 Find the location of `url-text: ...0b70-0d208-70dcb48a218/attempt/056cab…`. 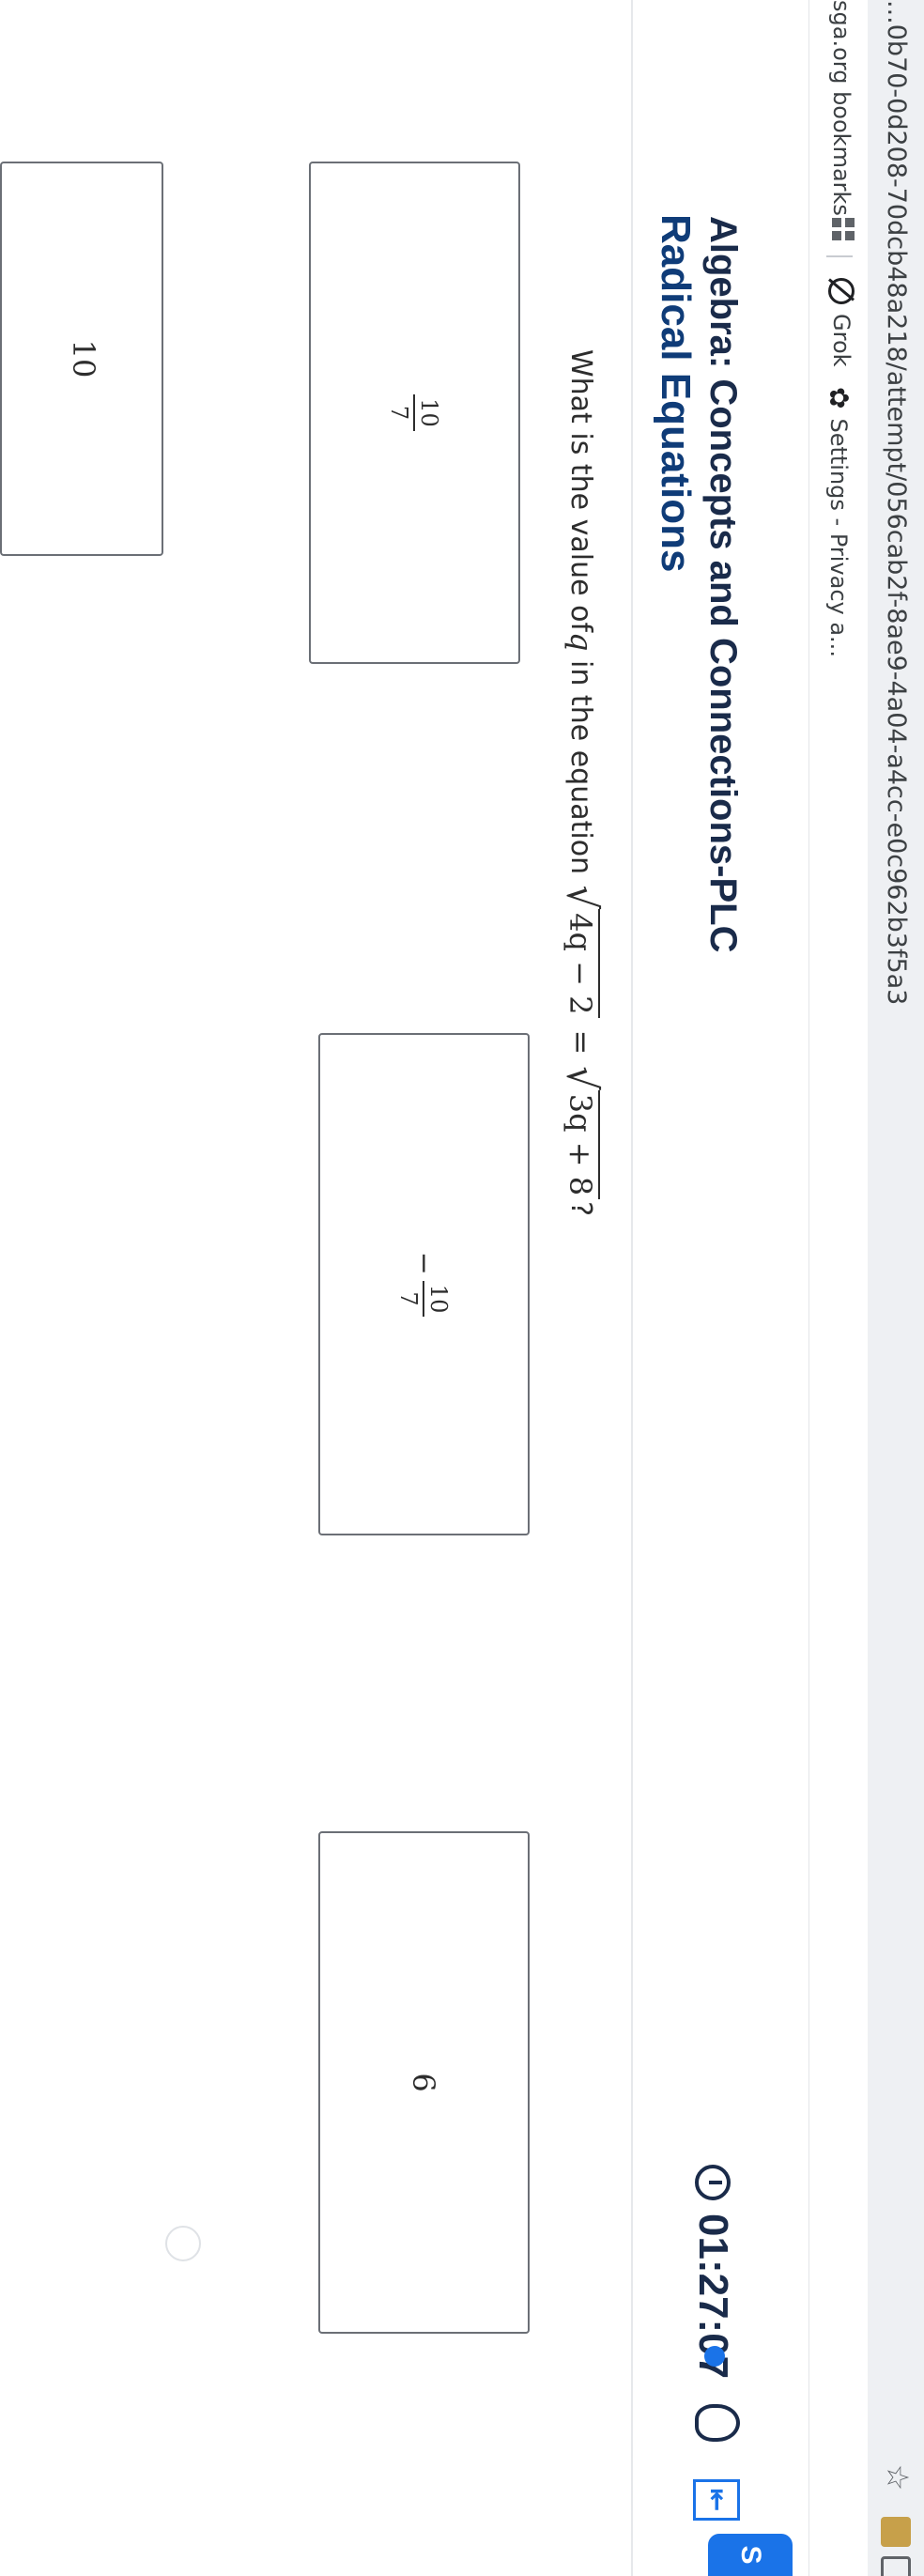

url-text: ...0b70-0d208-70dcb48a218/attempt/056cab… is located at coordinates (896, 502).